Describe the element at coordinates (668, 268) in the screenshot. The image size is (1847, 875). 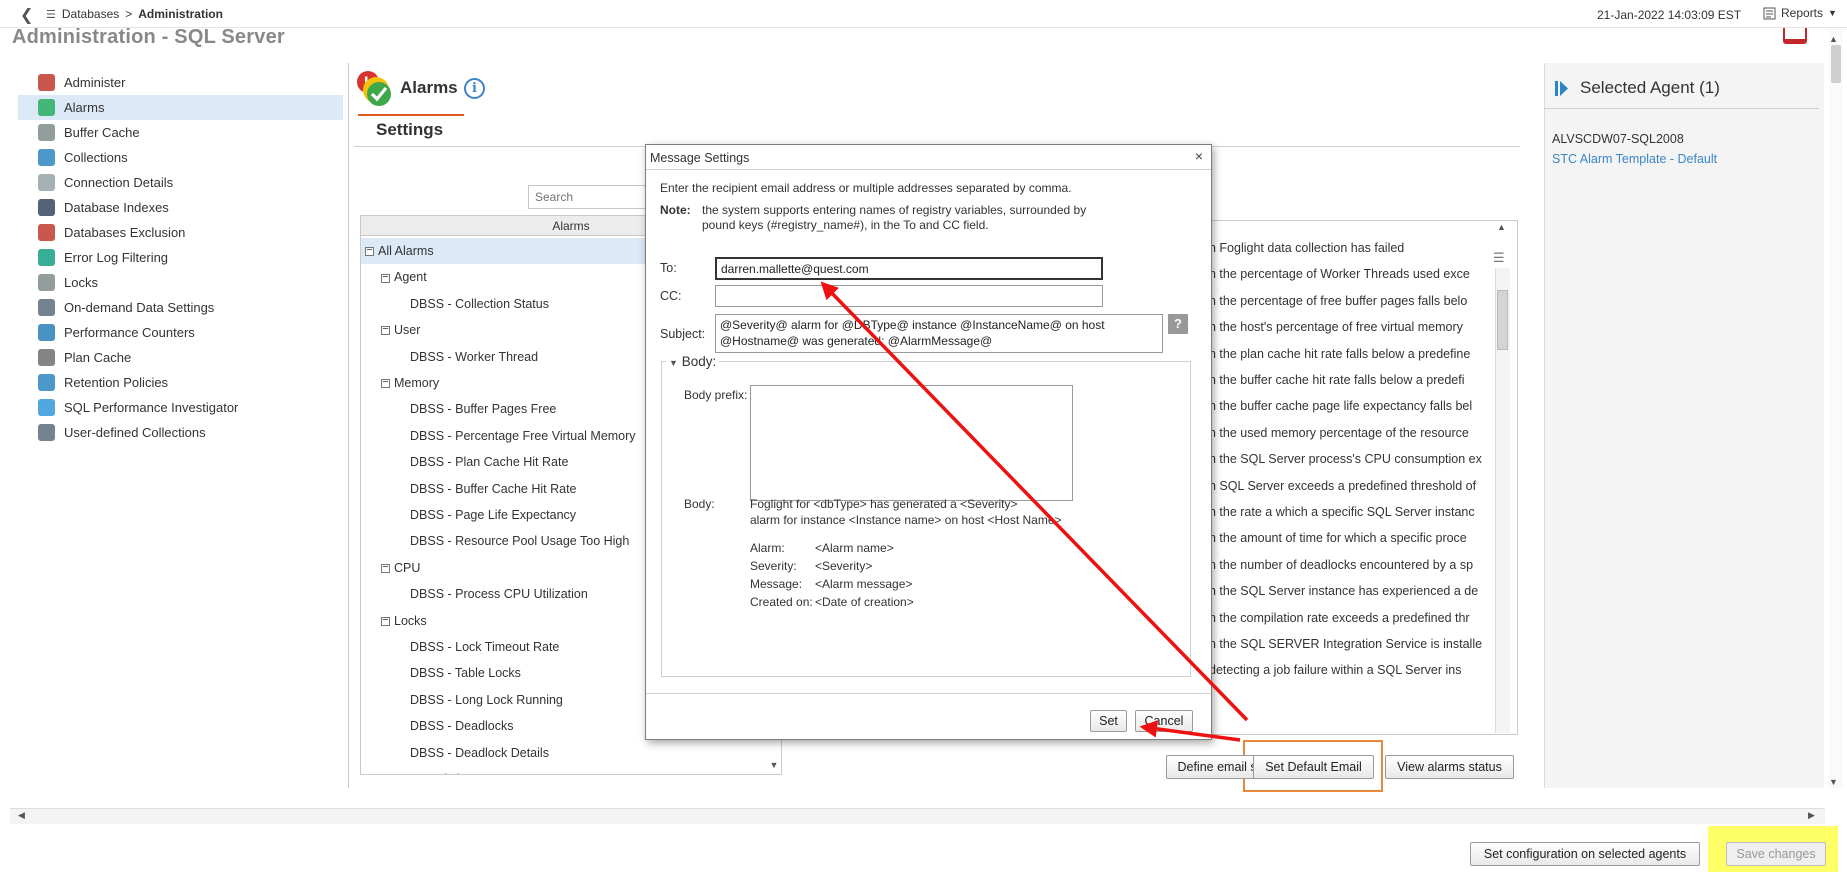
I see `to-label: To:` at that location.